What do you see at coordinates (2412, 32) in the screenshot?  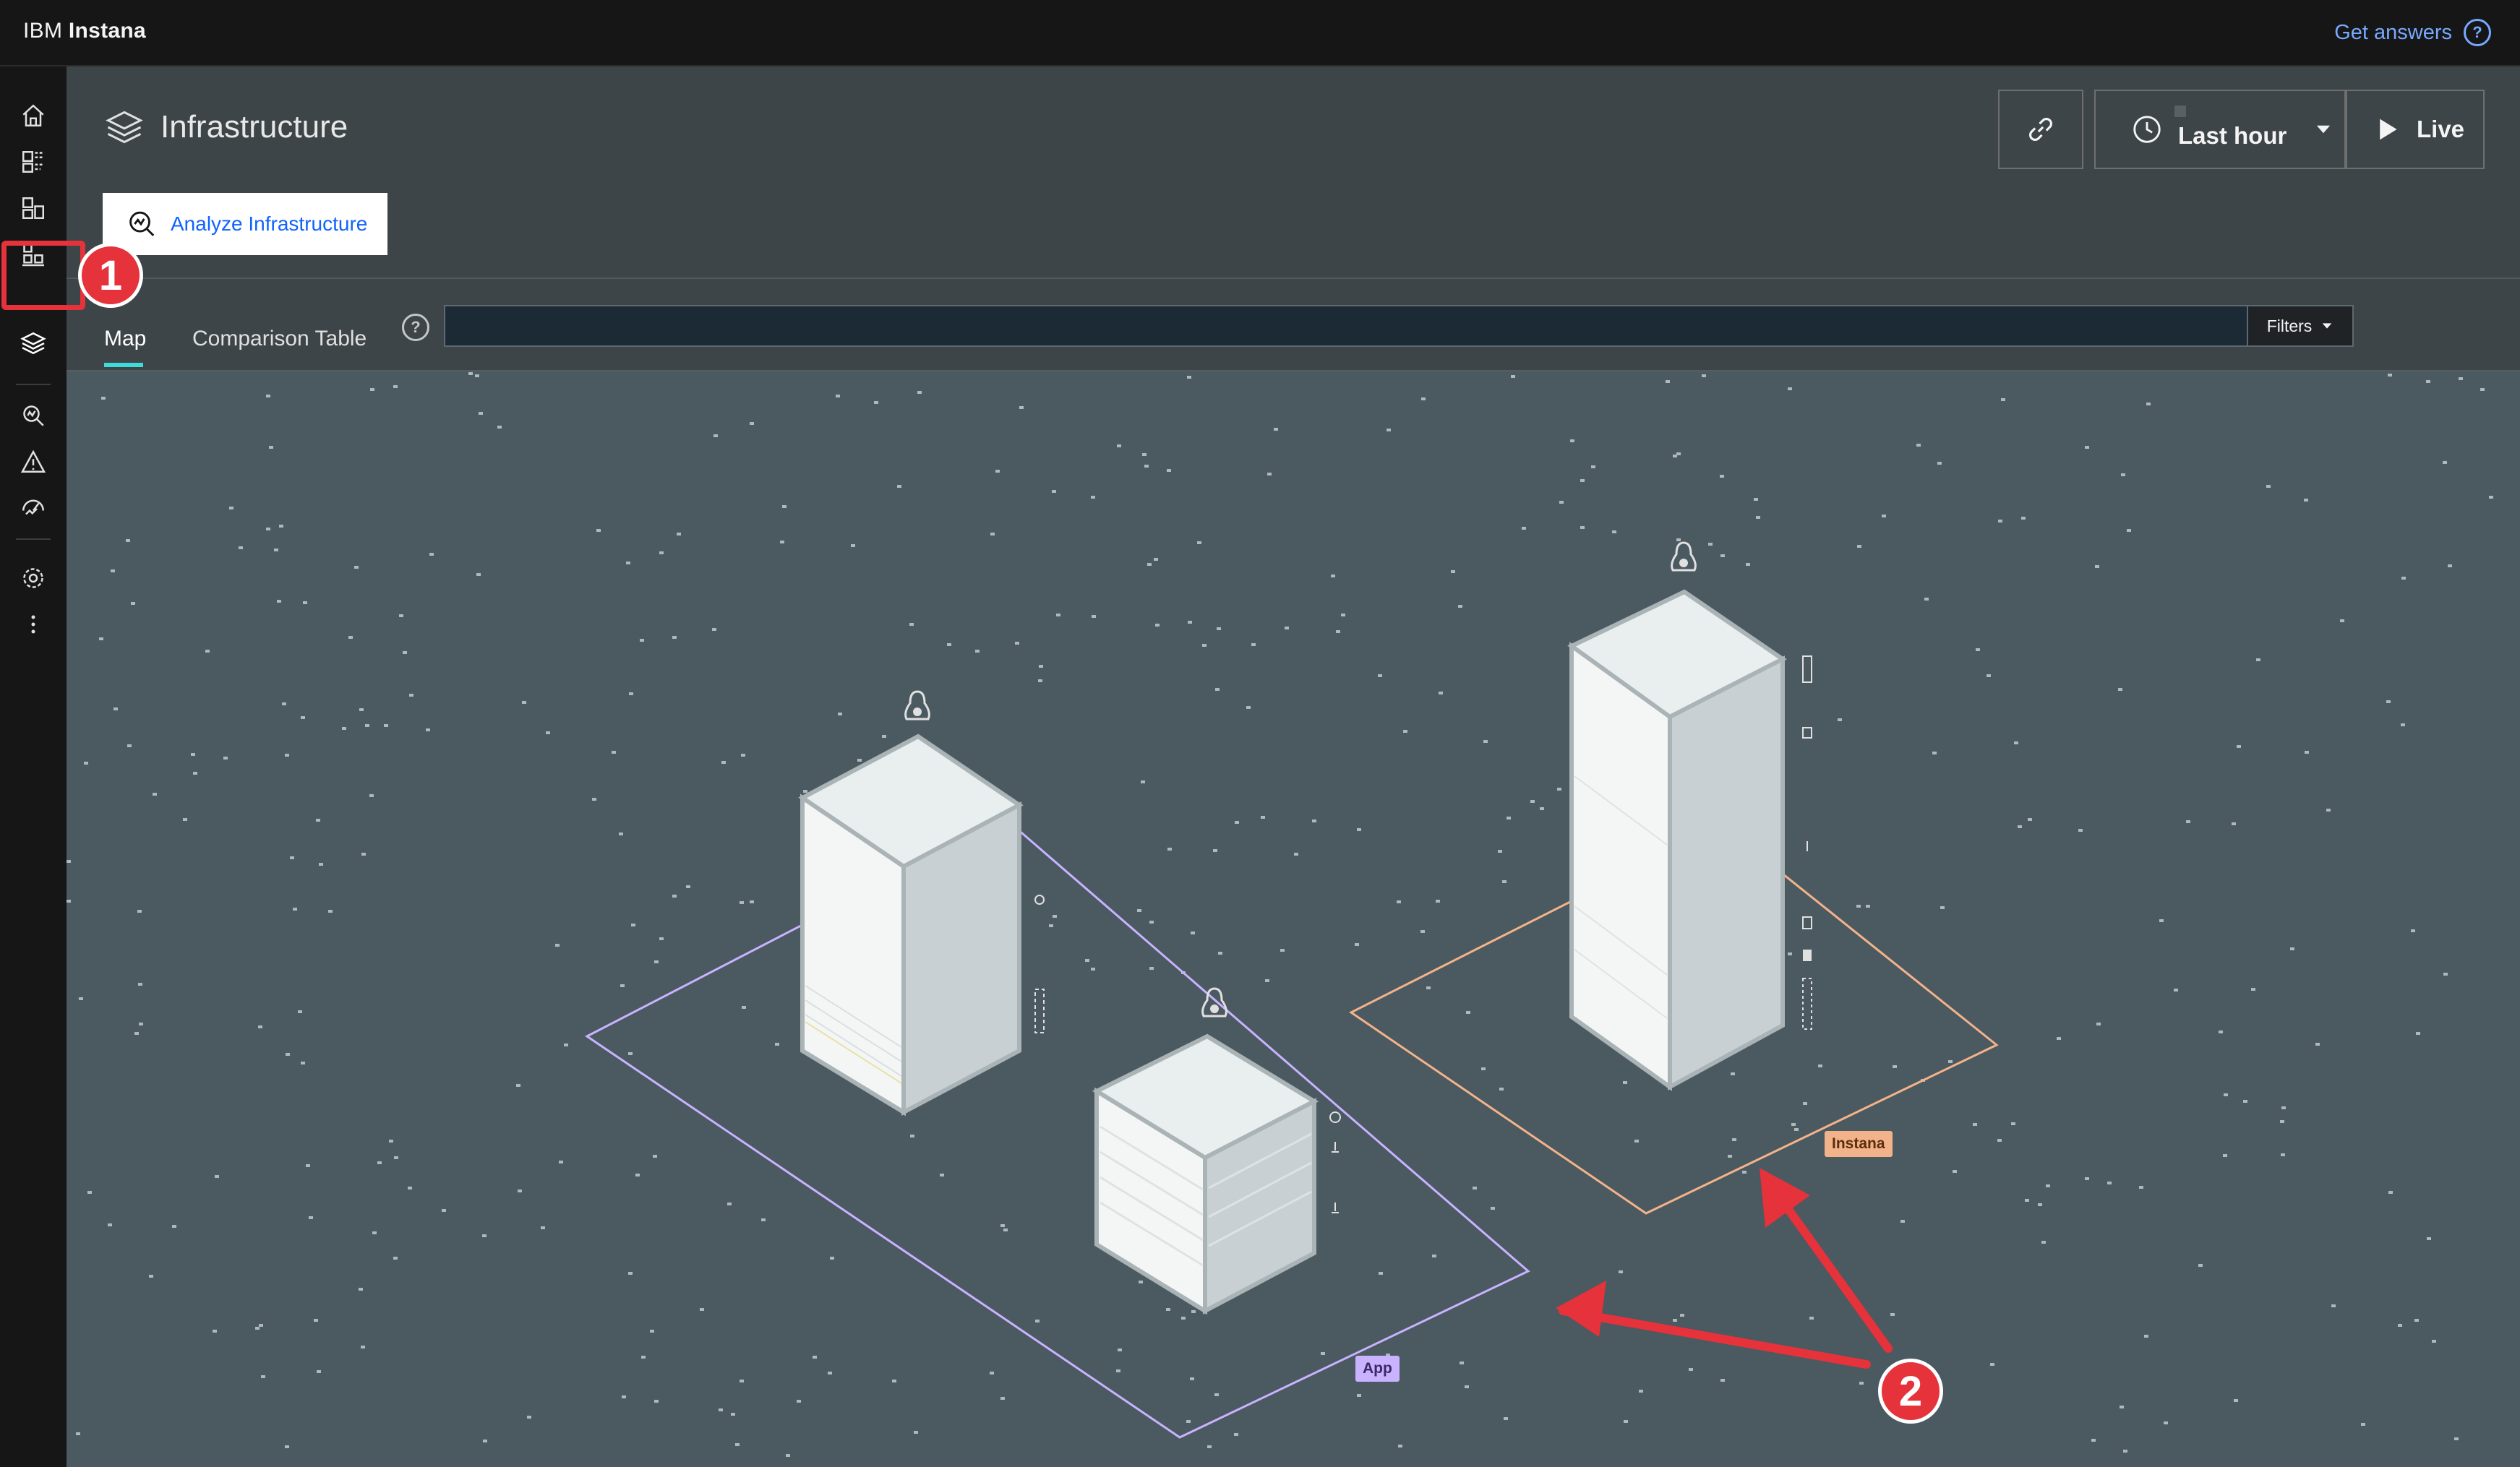 I see `get-answers-link: Get answers ?` at bounding box center [2412, 32].